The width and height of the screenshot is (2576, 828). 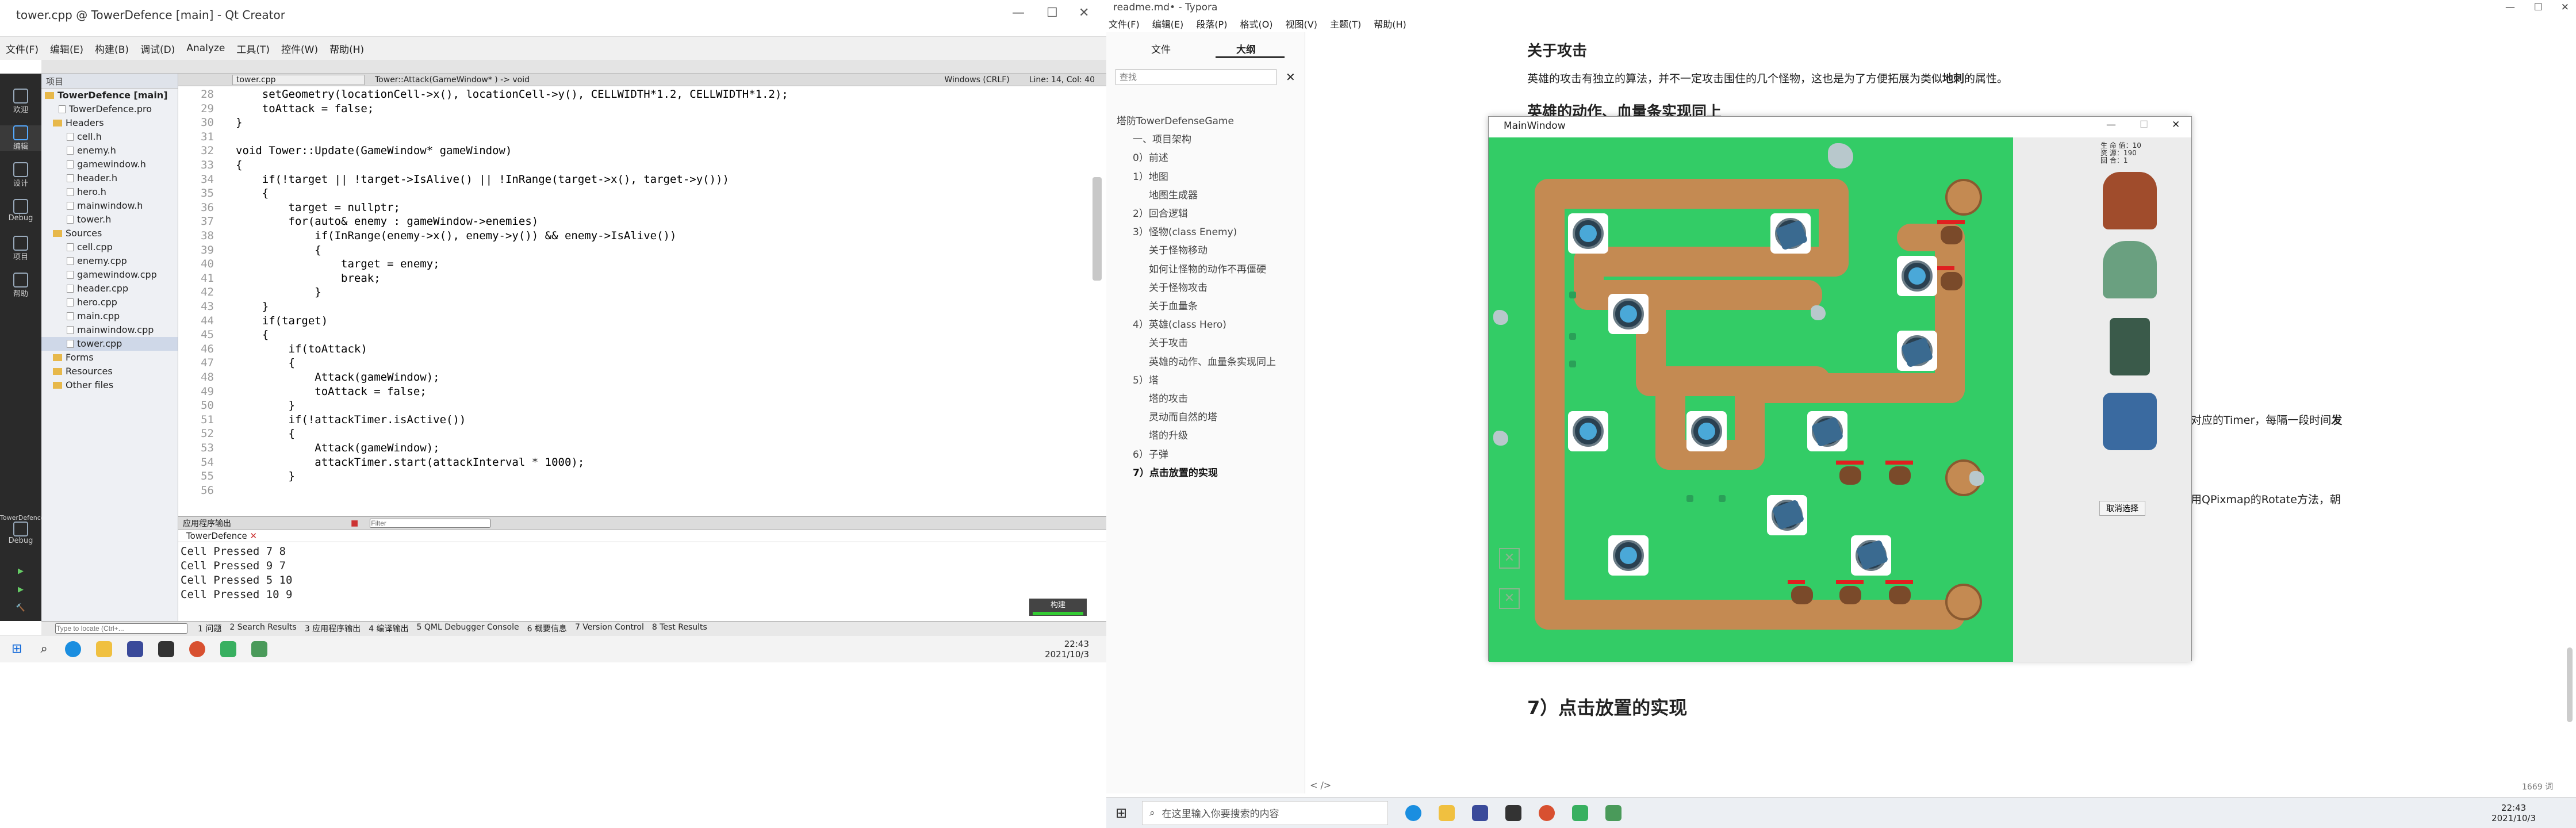 What do you see at coordinates (109, 95) in the screenshot?
I see `tree-file: TowerDefence [main]` at bounding box center [109, 95].